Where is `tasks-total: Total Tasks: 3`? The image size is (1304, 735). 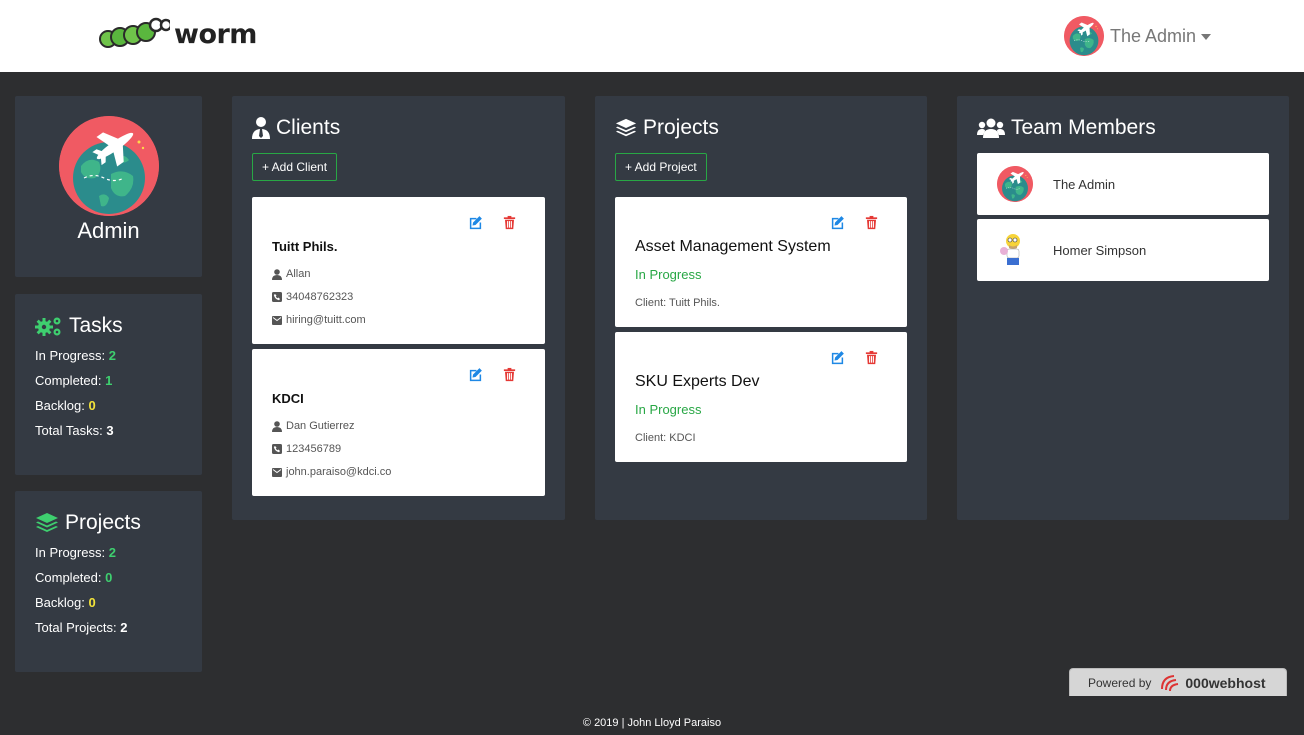
tasks-total: Total Tasks: 3 is located at coordinates (74, 430).